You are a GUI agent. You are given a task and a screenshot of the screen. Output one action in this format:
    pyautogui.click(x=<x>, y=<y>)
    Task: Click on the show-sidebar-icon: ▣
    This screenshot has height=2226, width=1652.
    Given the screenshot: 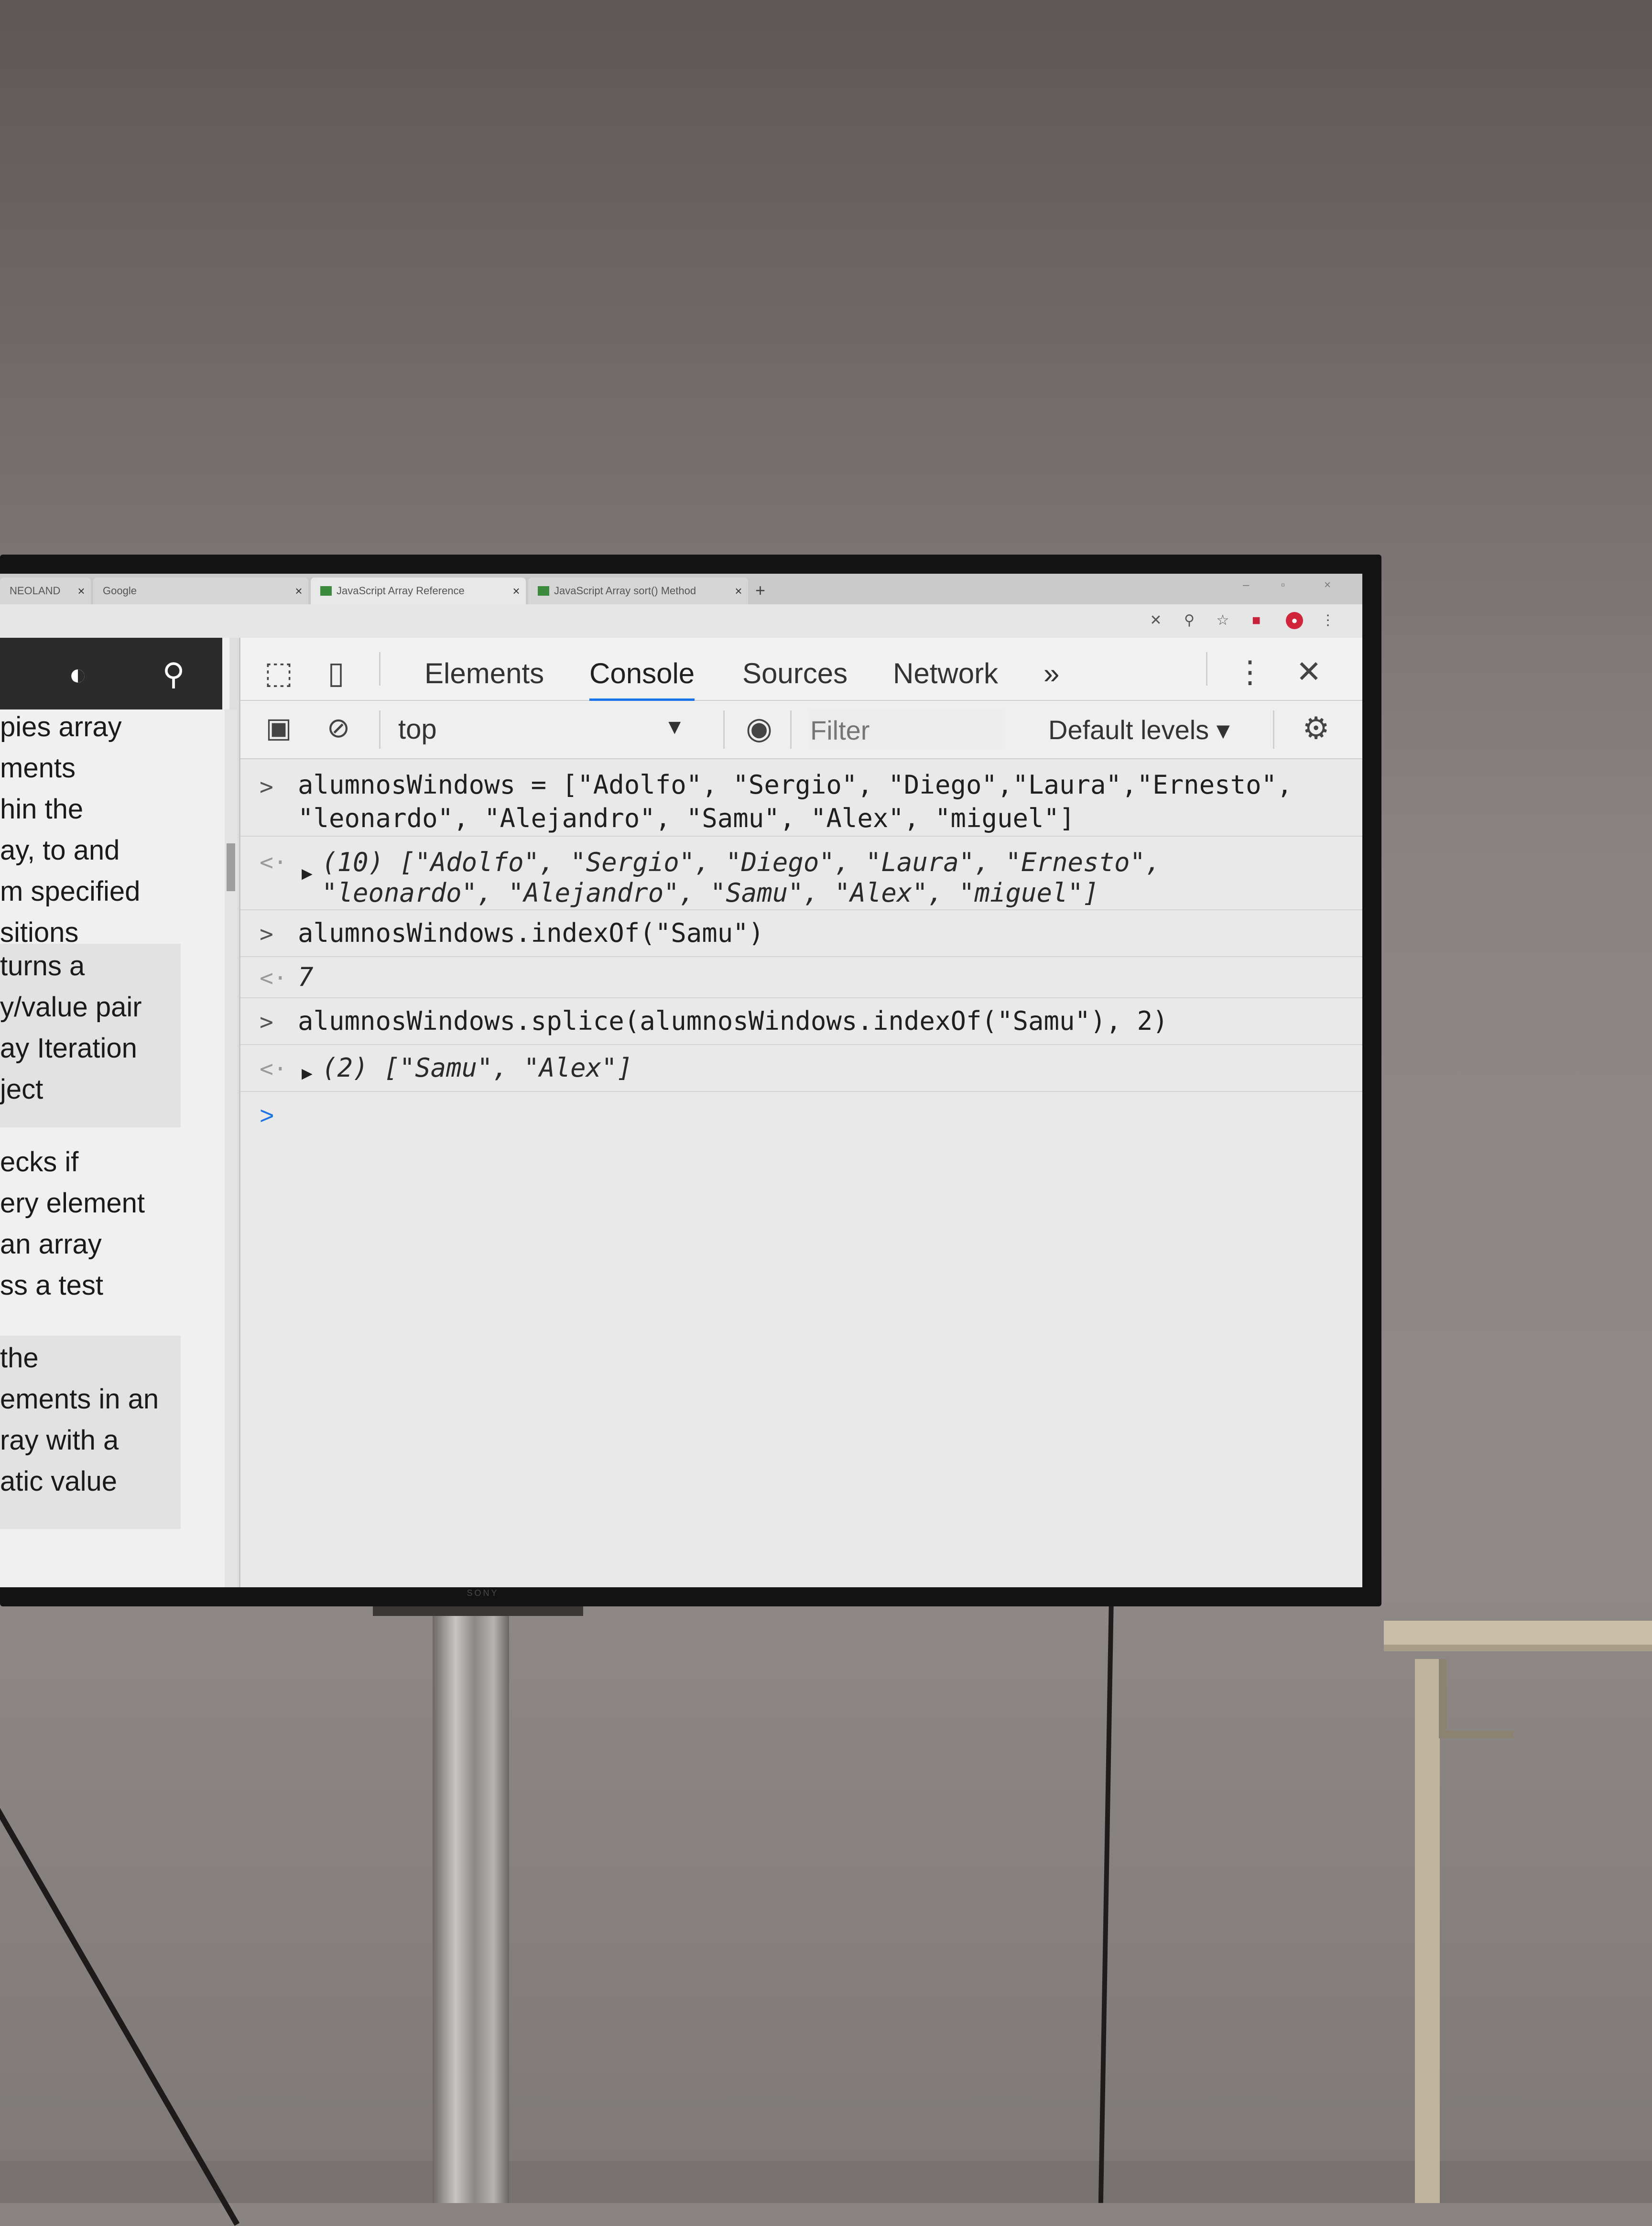 What is the action you would take?
    pyautogui.click(x=278, y=727)
    